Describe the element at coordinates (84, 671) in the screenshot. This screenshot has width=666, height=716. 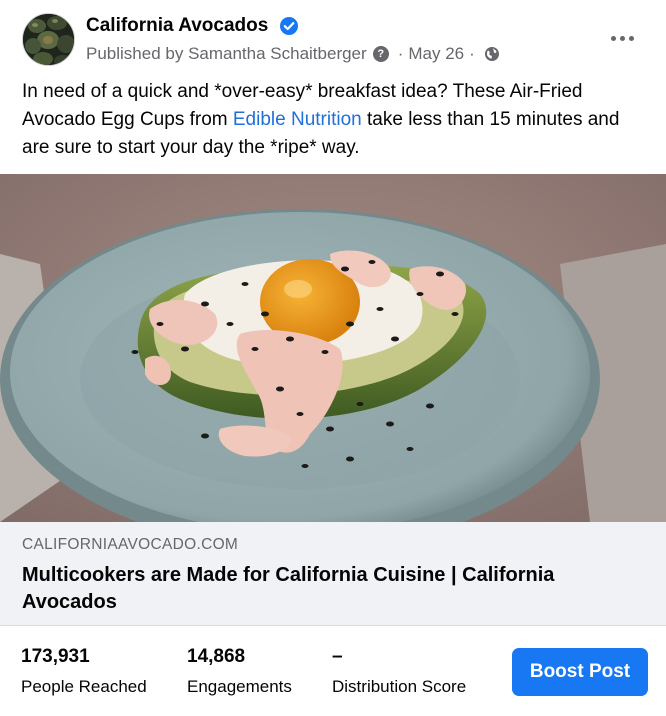
I see `people-reached-stat: 173,931 People Reached` at that location.